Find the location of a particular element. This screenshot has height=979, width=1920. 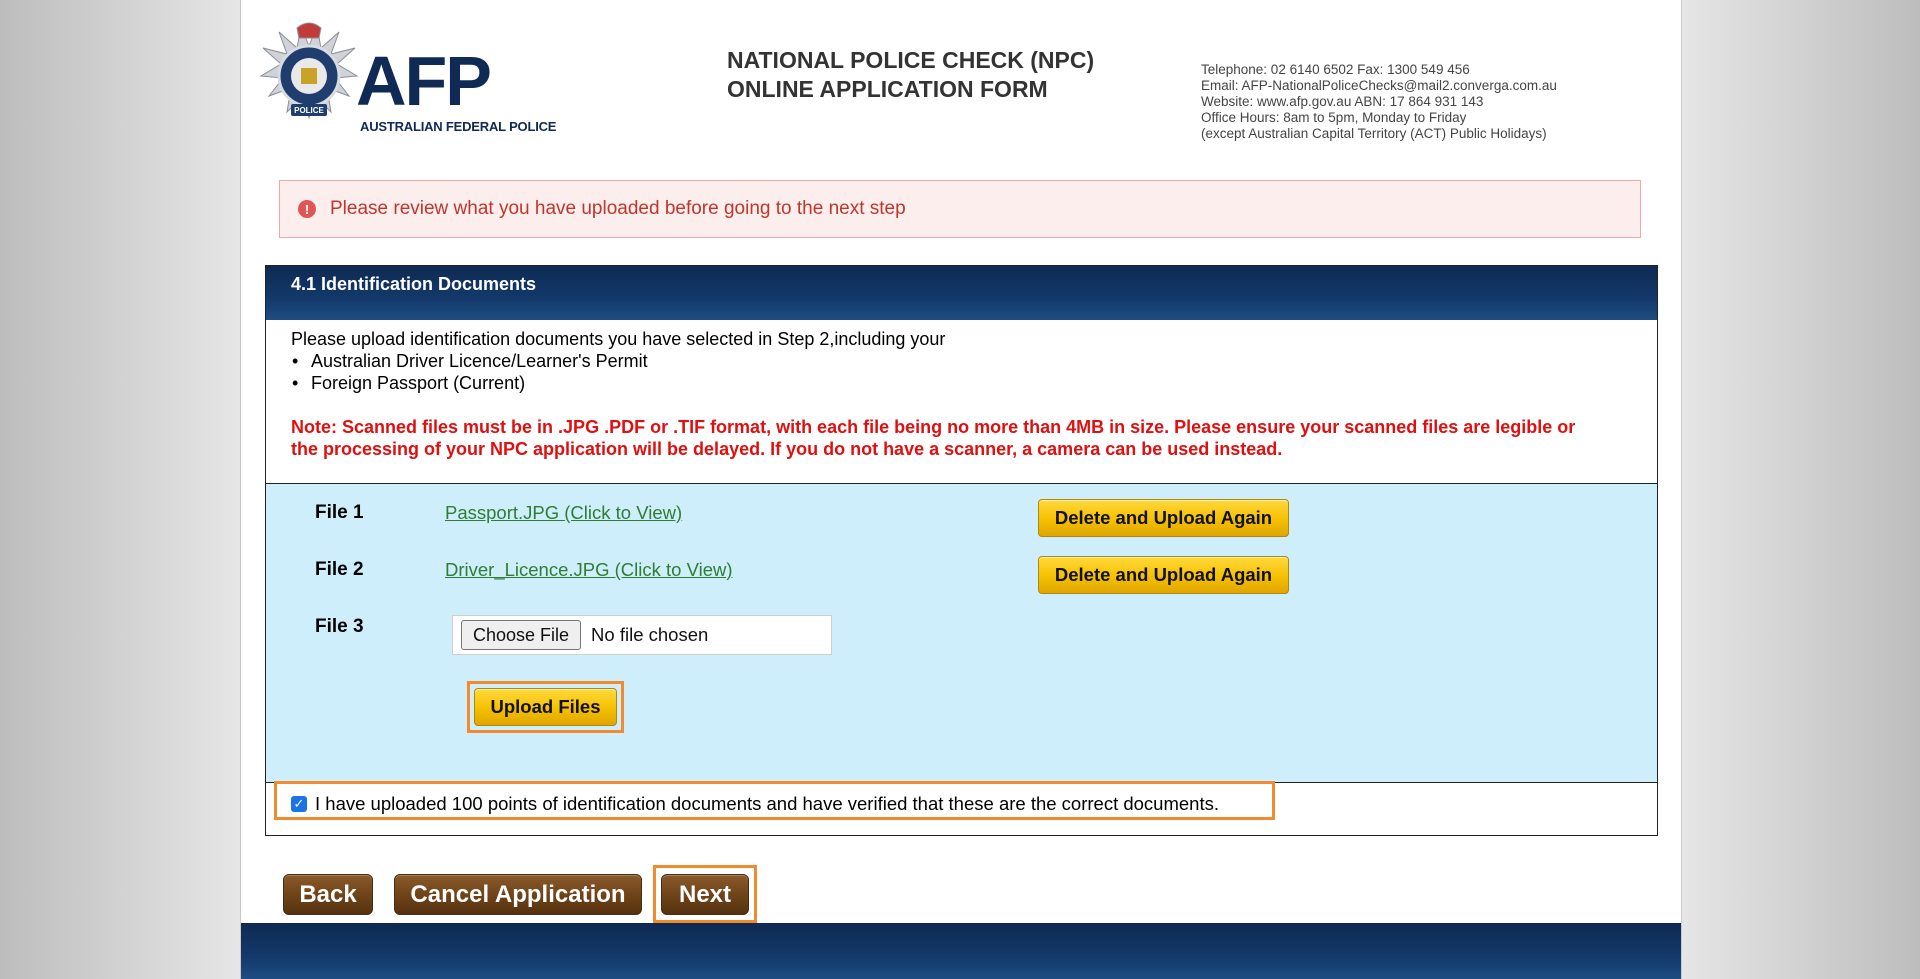

file-status: No file chosen is located at coordinates (650, 634).